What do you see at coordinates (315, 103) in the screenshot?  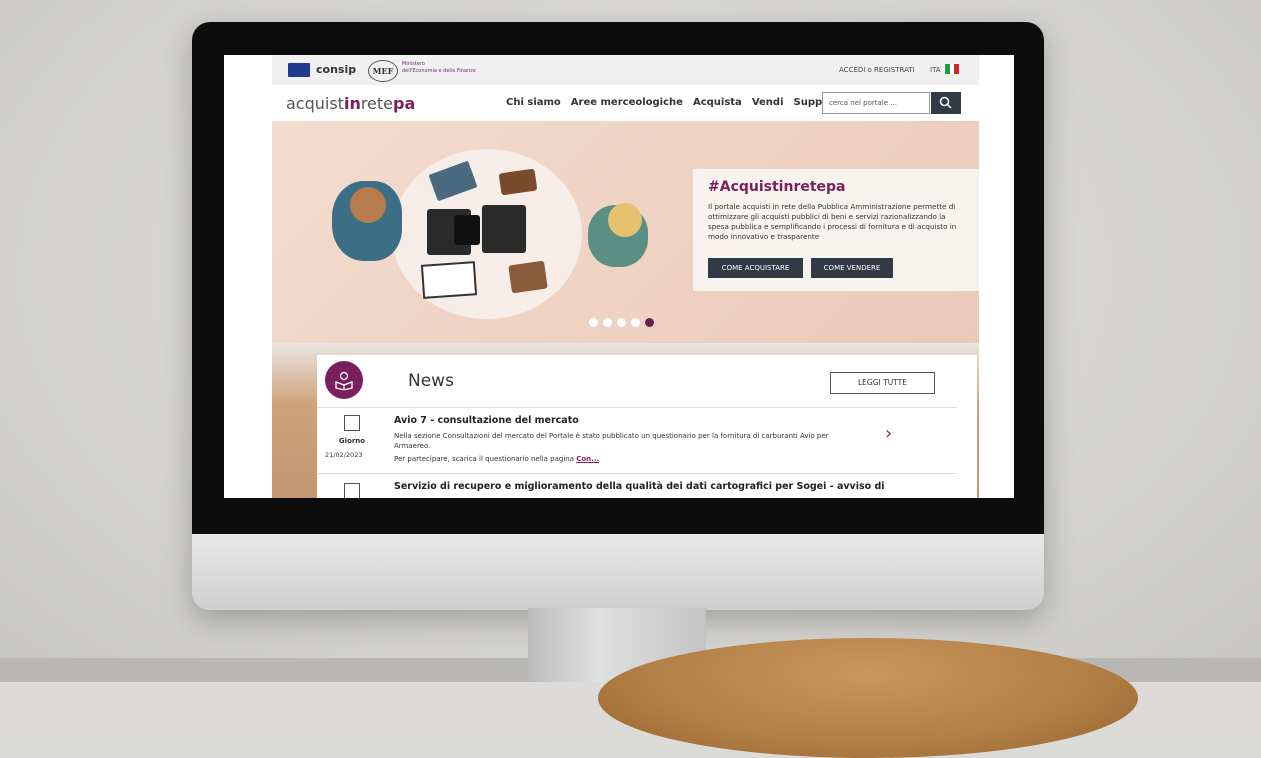 I see `brand-part1: acquist` at bounding box center [315, 103].